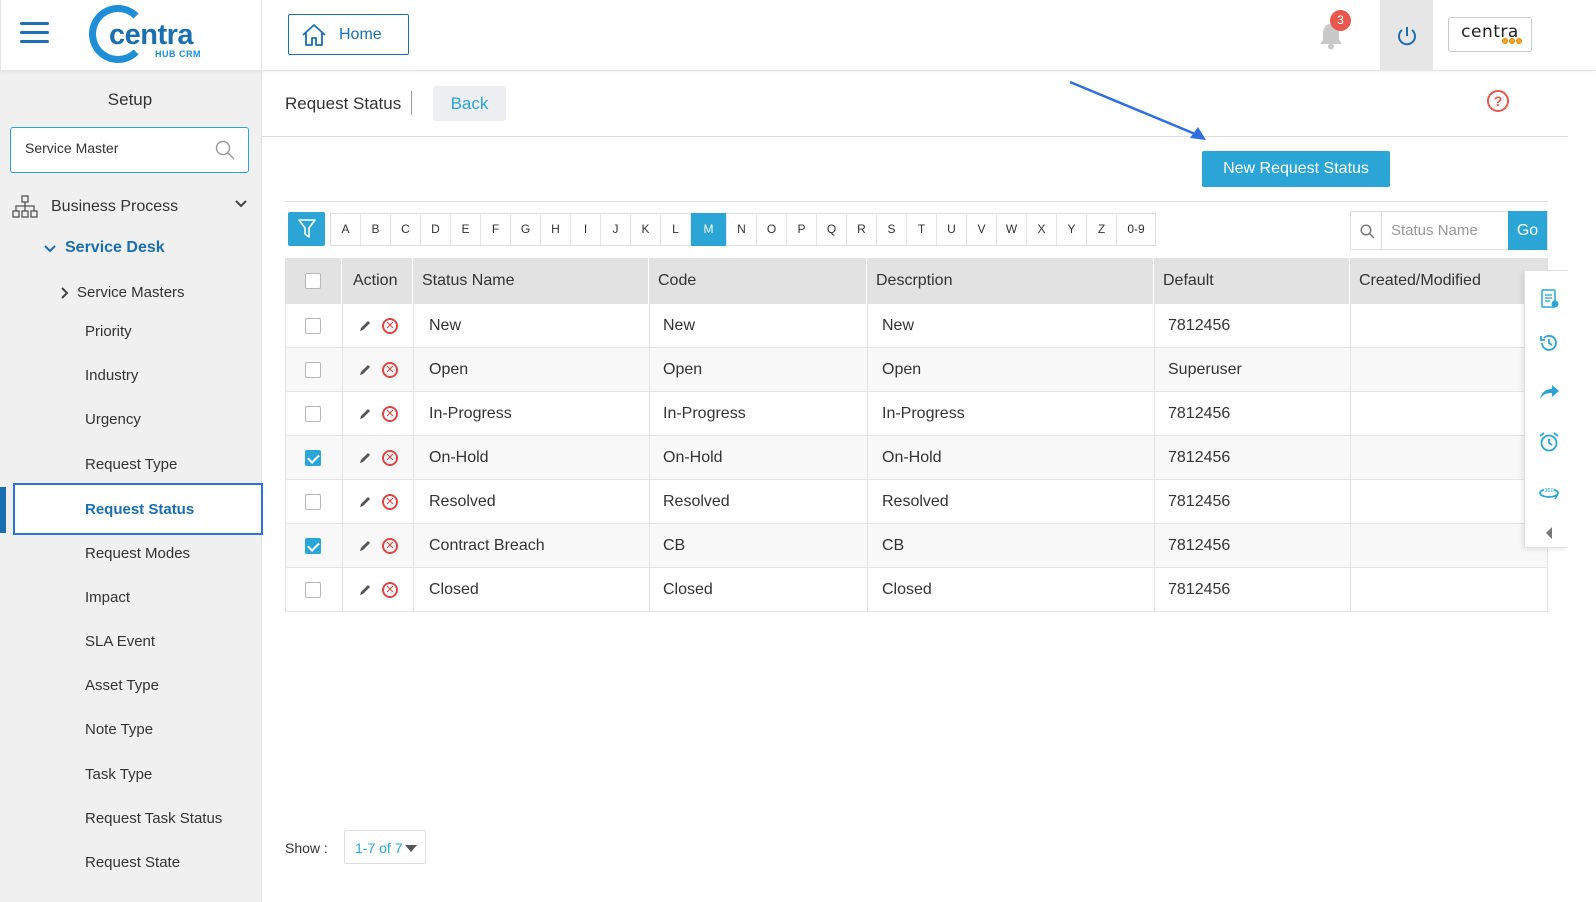 This screenshot has height=902, width=1596. I want to click on table-row: ✕ On-Hold On-Hold On-Hold 7812456, so click(916, 458).